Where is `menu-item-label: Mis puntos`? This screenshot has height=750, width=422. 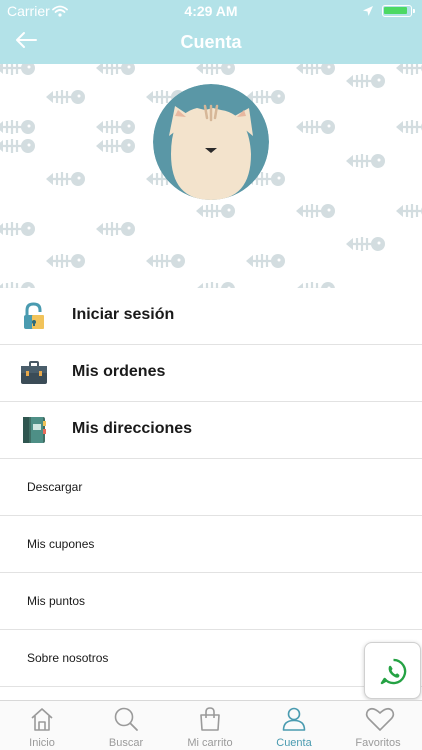
menu-item-label: Mis puntos is located at coordinates (56, 601).